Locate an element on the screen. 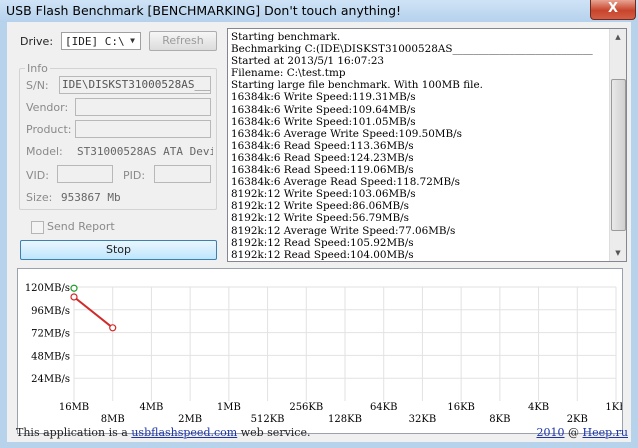 The height and width of the screenshot is (448, 638). log-line: Starting benchmark. is located at coordinates (286, 37).